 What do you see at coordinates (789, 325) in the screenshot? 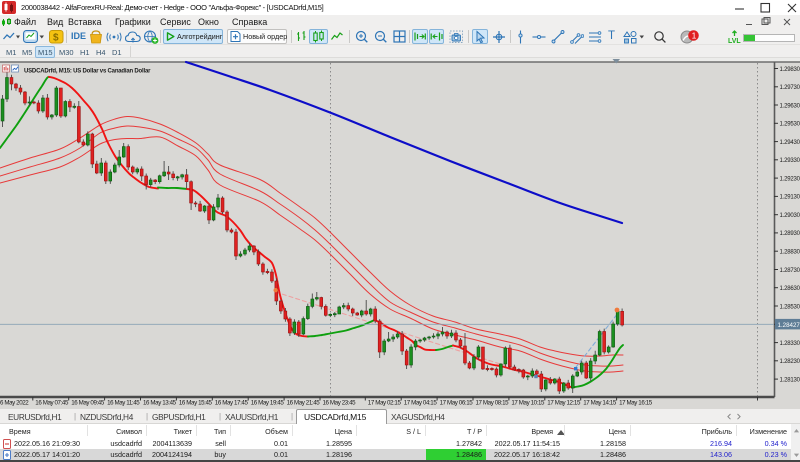
I see `svg-text: 1.28427` at bounding box center [789, 325].